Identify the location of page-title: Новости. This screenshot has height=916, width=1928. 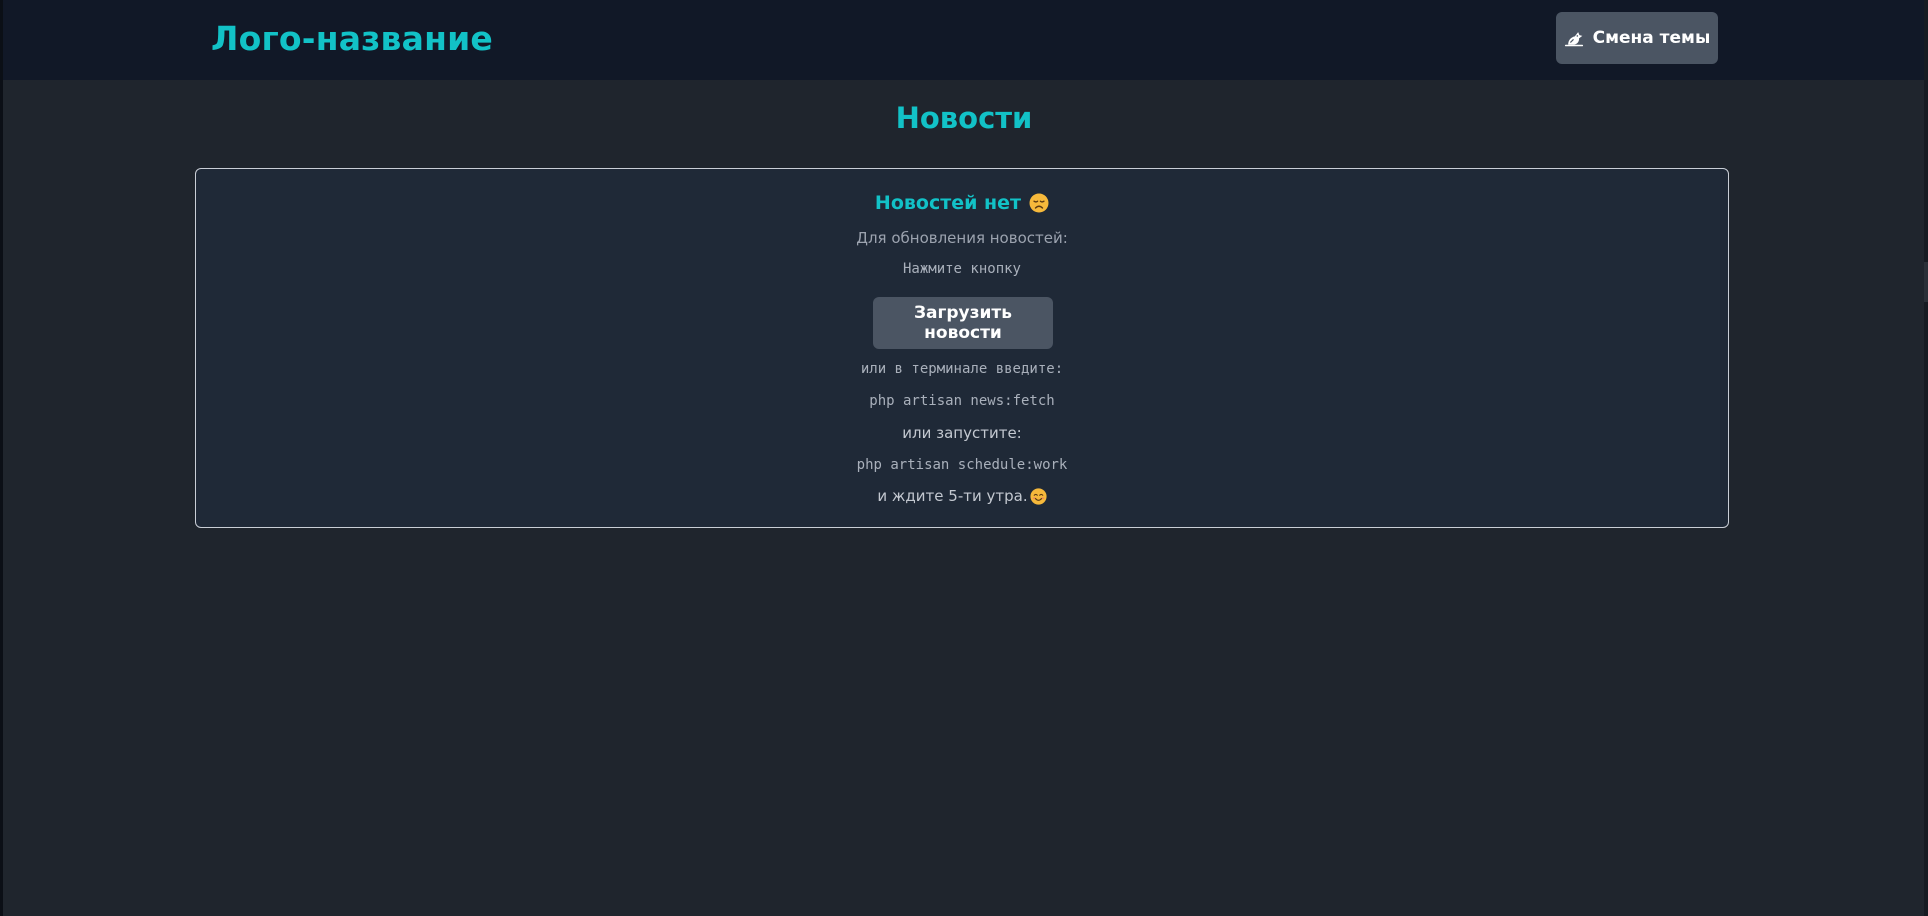
(964, 118).